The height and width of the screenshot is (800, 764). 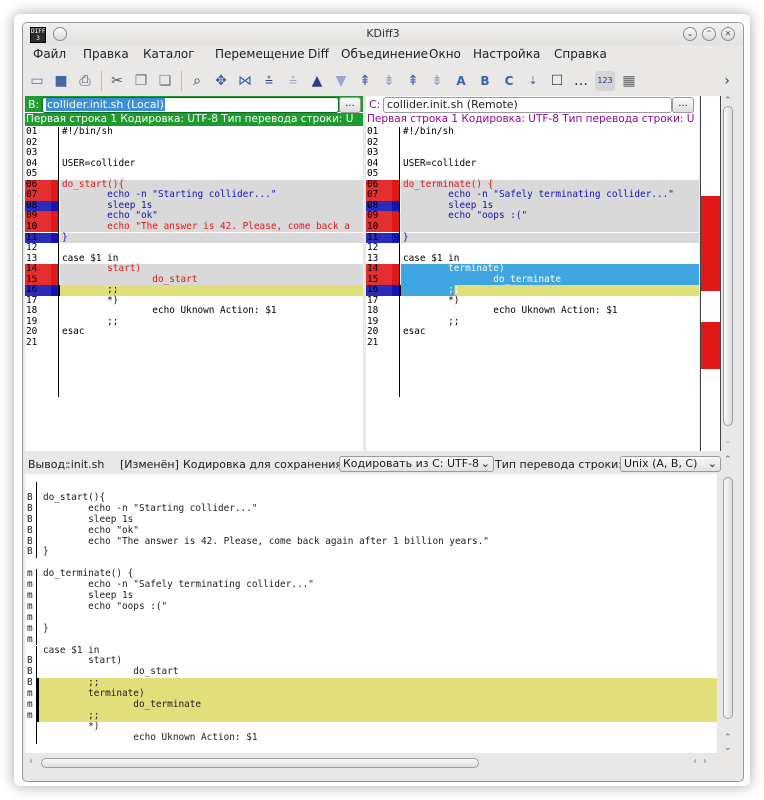 What do you see at coordinates (533, 81) in the screenshot?
I see `auto-advance-icon: ⇣` at bounding box center [533, 81].